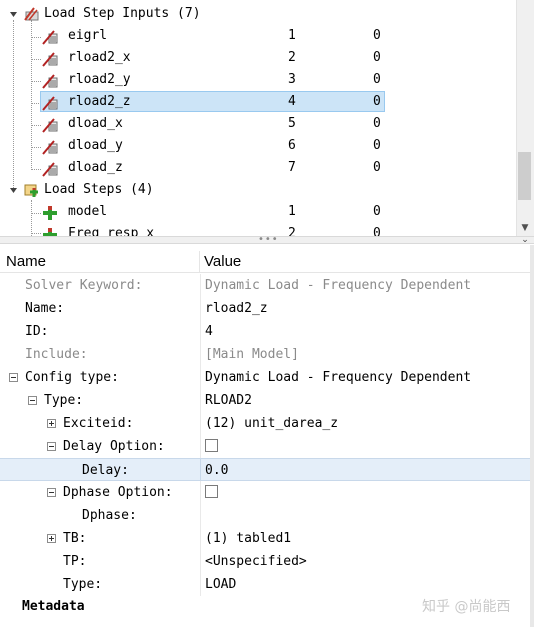 The width and height of the screenshot is (534, 627). Describe the element at coordinates (271, 423) in the screenshot. I see `property-value: (12) unit_darea_z` at that location.